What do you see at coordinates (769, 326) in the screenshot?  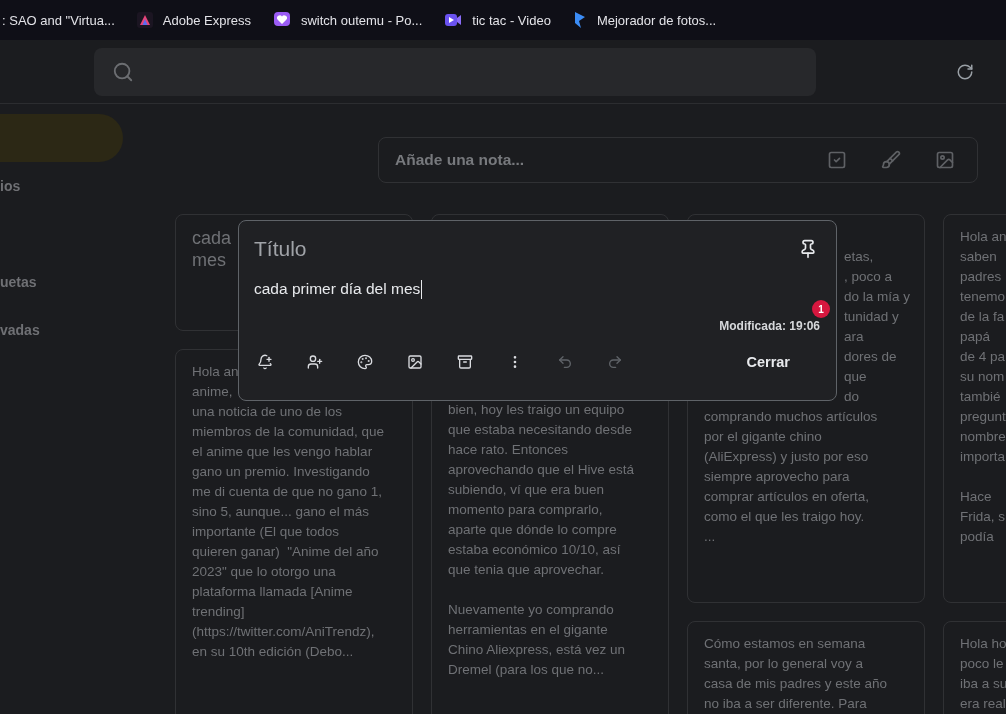 I see `modified-time: Modificada: 19:06` at bounding box center [769, 326].